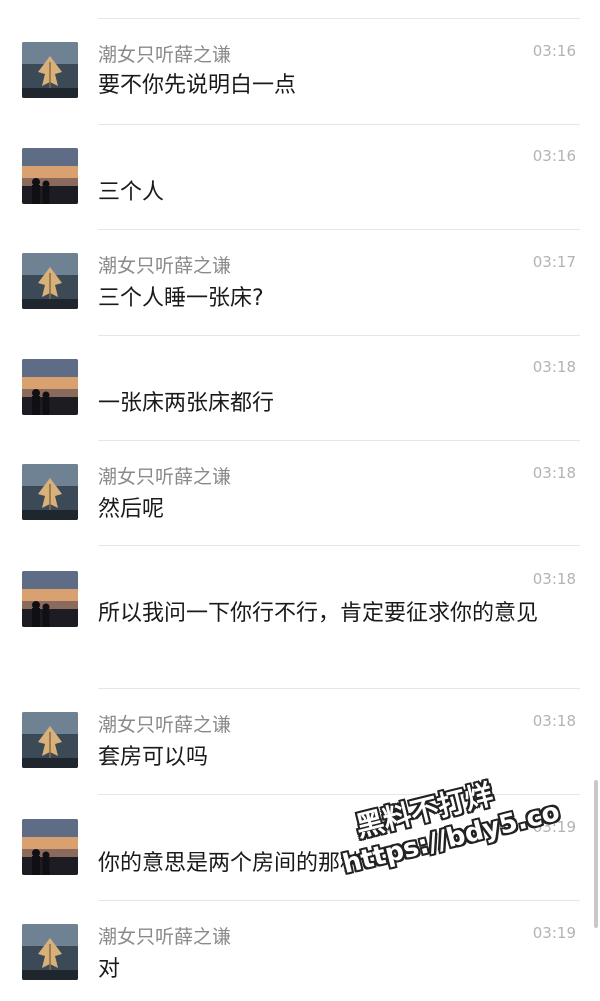  What do you see at coordinates (153, 757) in the screenshot?
I see `message-text: 套房可以吗` at bounding box center [153, 757].